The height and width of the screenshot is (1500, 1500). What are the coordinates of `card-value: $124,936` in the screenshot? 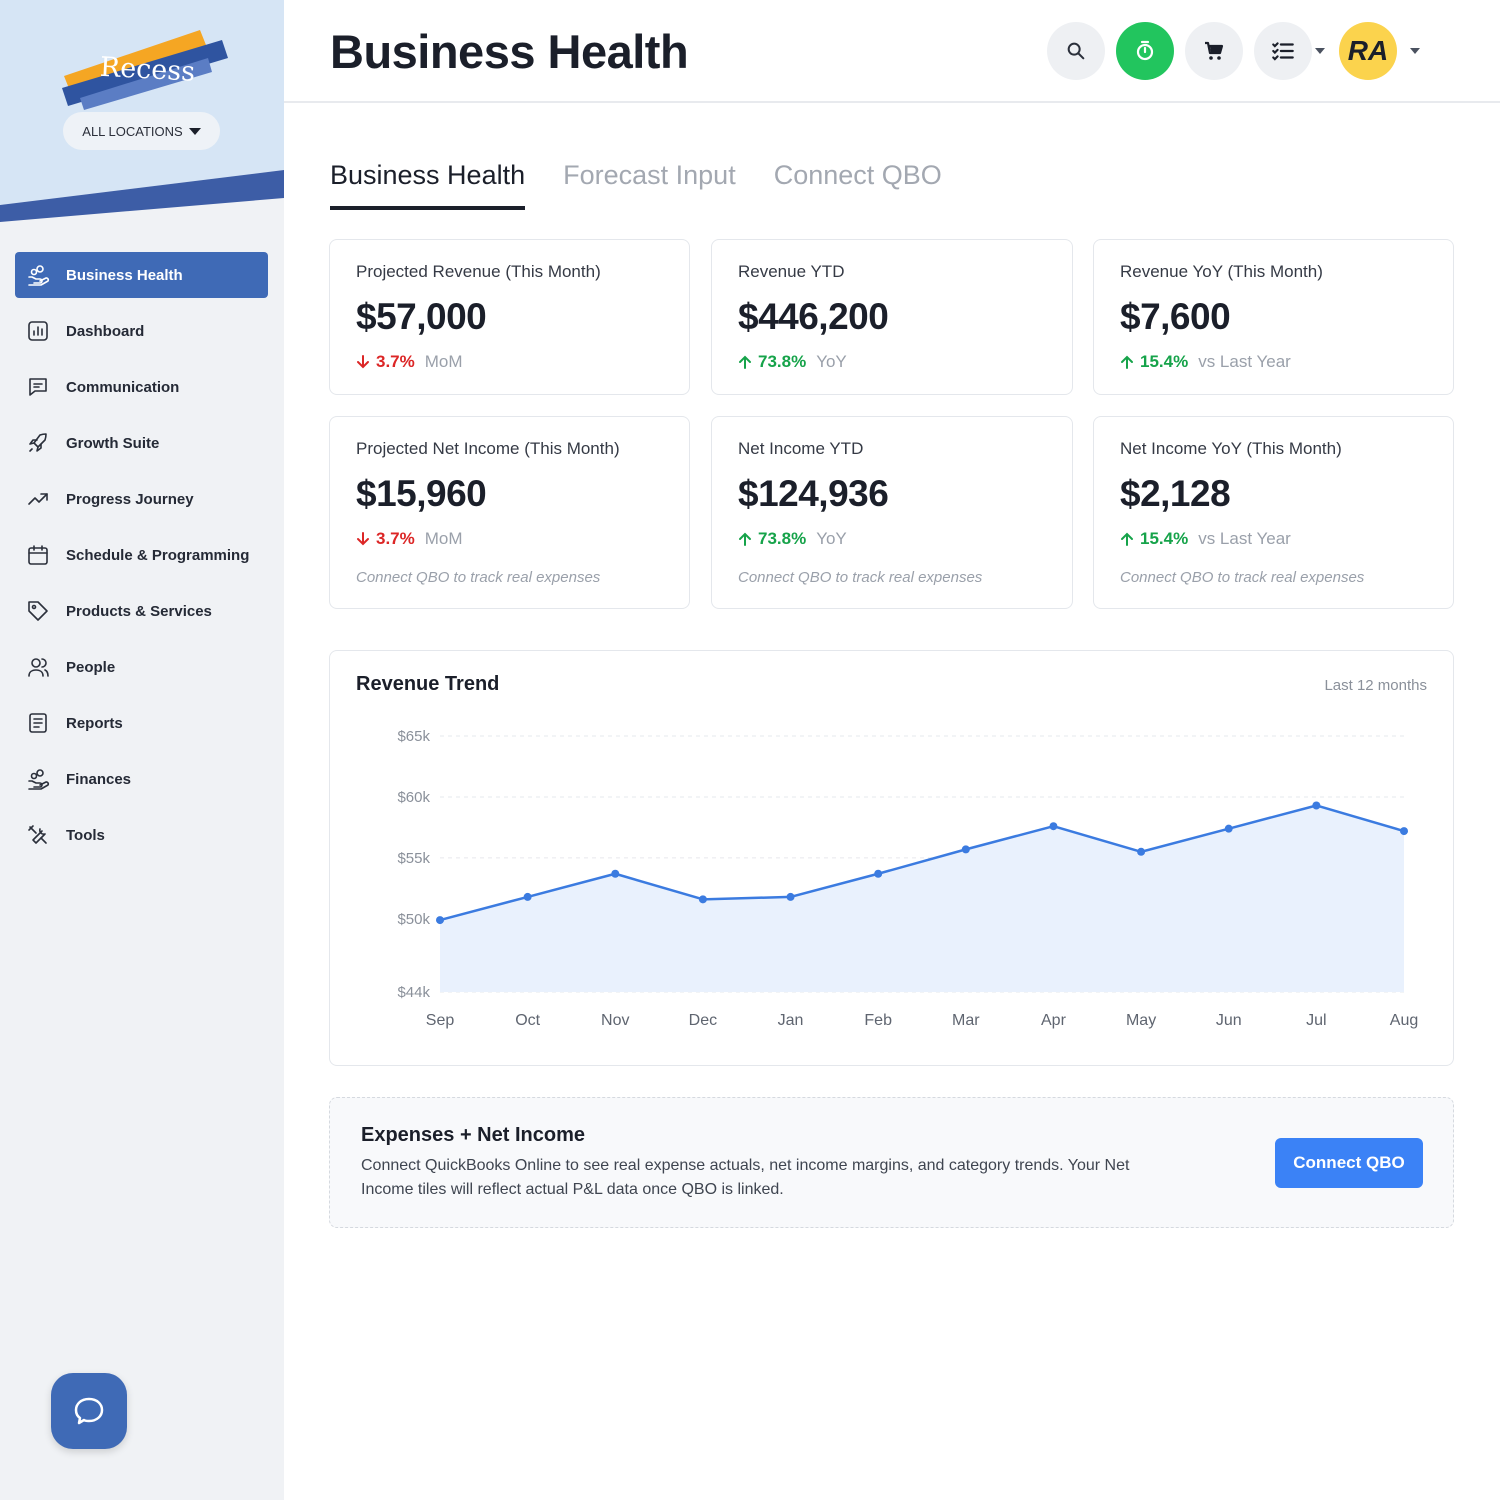 It's located at (813, 493).